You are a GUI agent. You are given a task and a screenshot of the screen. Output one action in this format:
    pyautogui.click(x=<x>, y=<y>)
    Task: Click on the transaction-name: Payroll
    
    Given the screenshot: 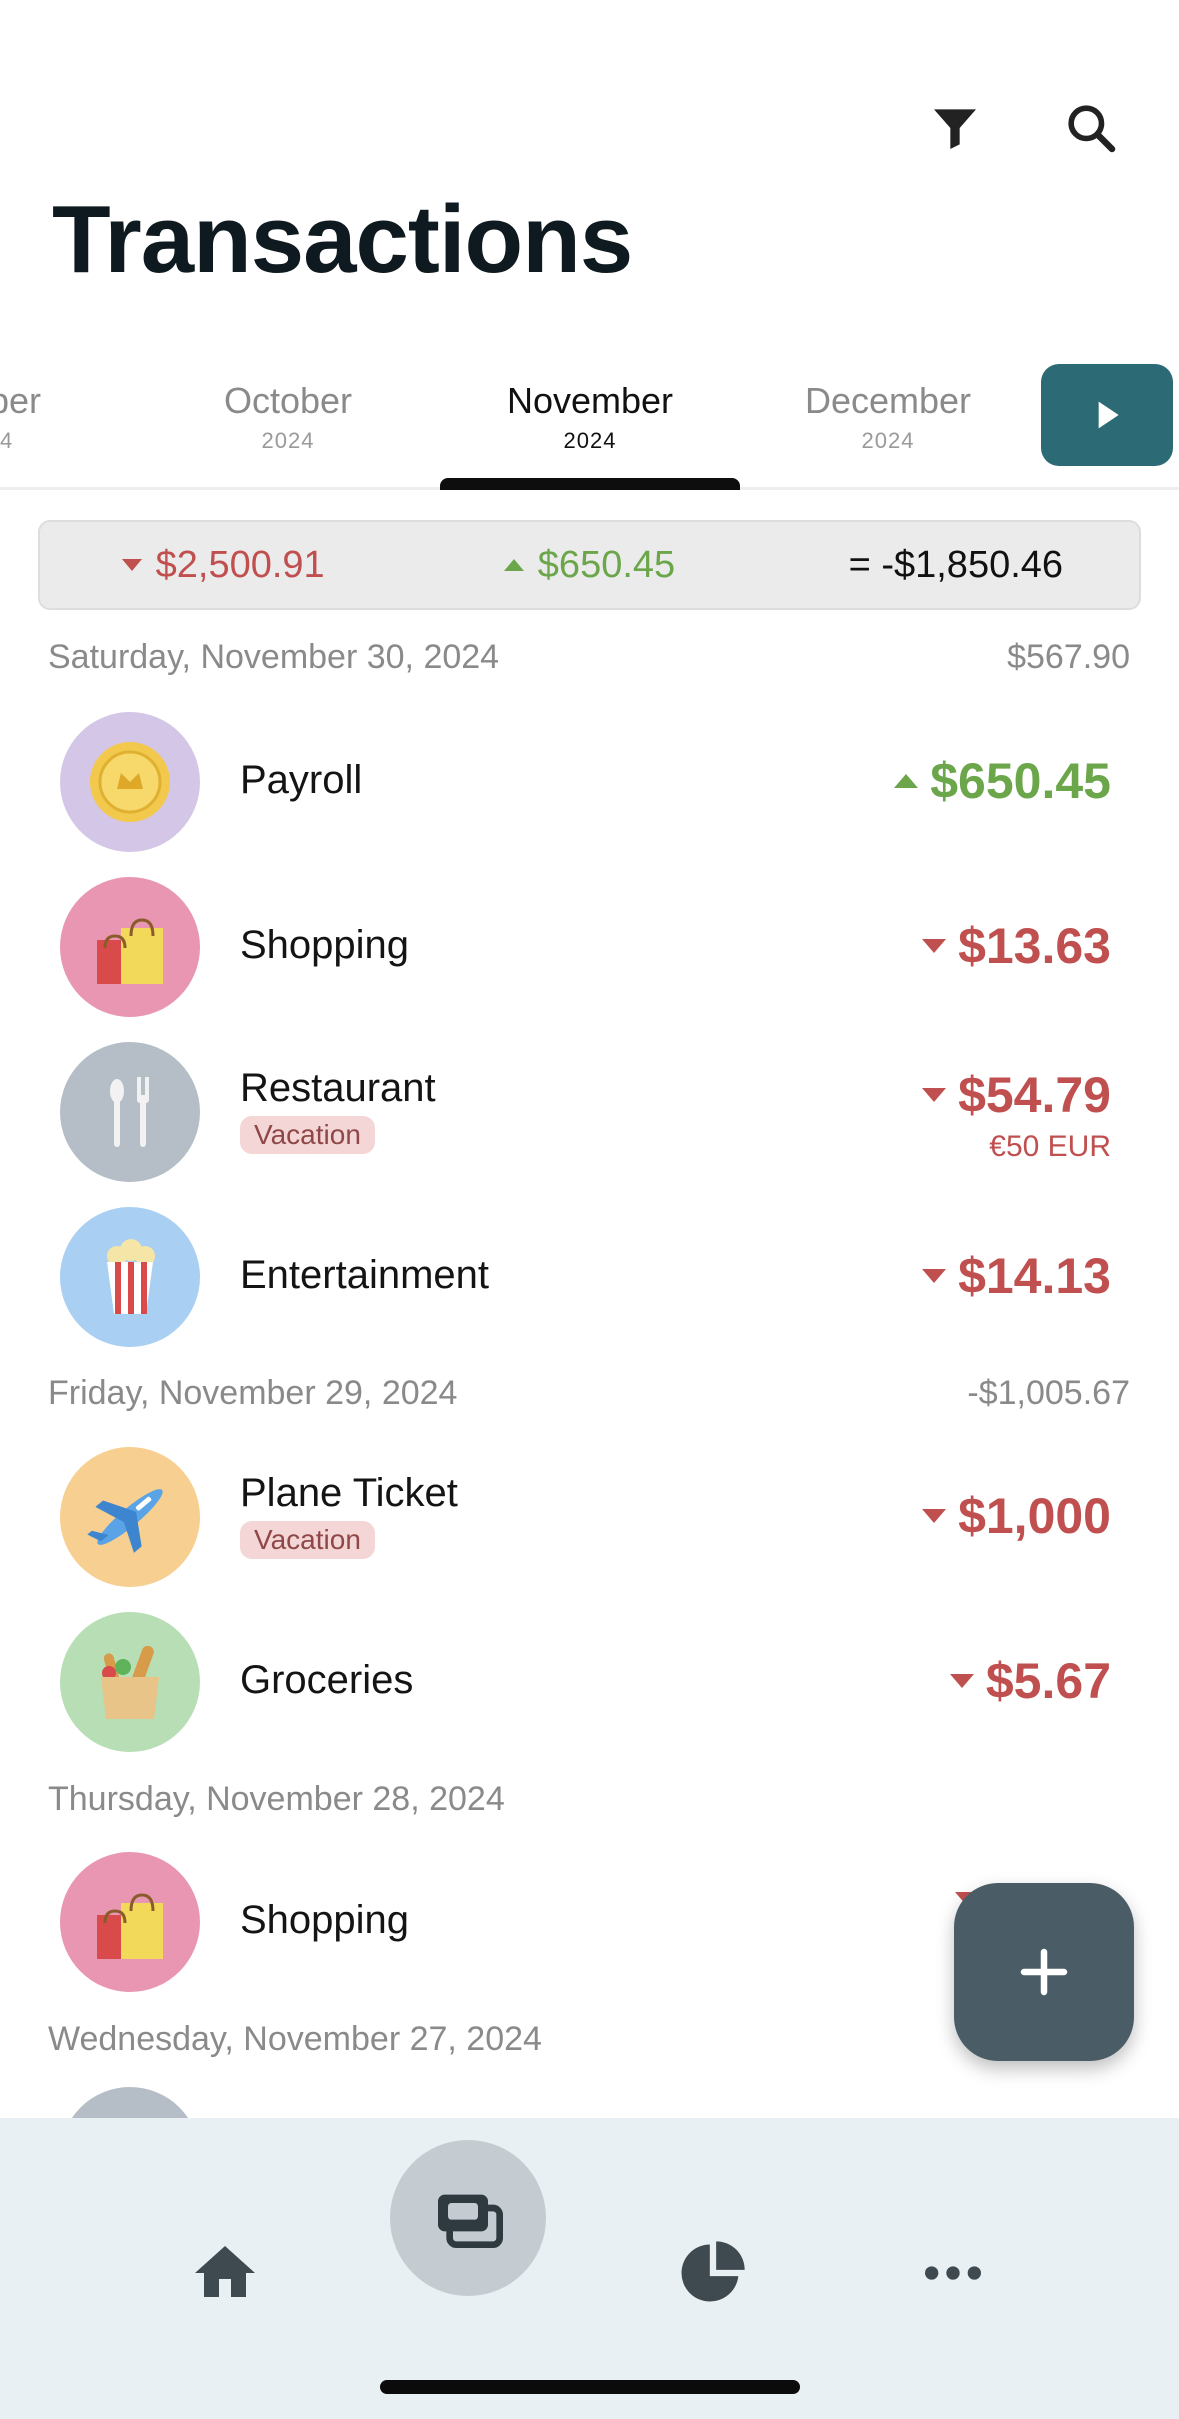 What is the action you would take?
    pyautogui.click(x=301, y=780)
    